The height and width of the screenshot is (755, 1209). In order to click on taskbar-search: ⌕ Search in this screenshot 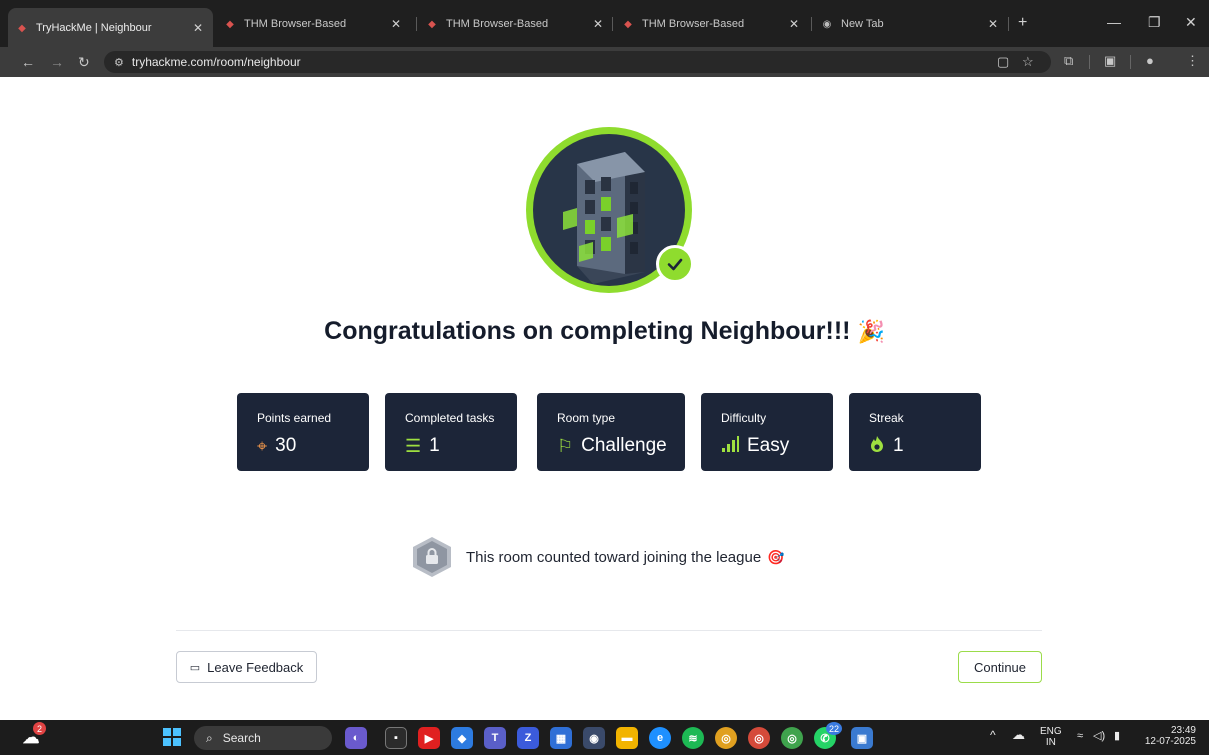, I will do `click(263, 738)`.